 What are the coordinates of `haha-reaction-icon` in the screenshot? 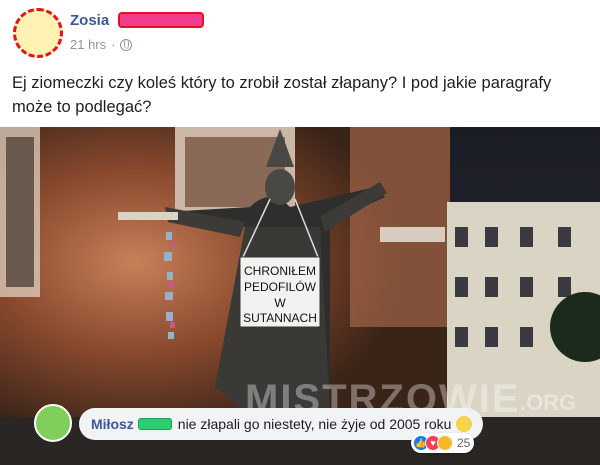 It's located at (445, 443).